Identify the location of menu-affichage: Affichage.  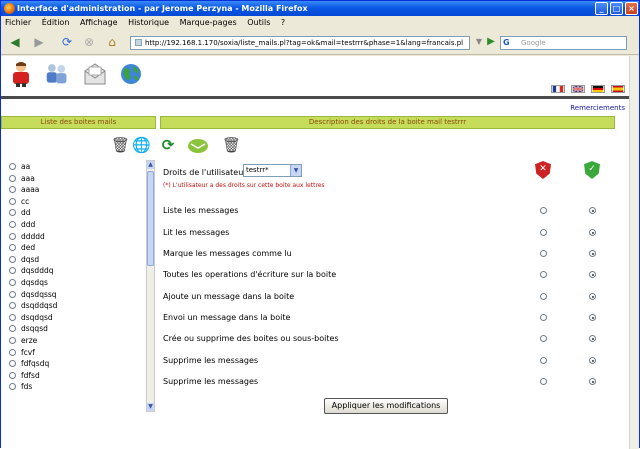
(99, 22).